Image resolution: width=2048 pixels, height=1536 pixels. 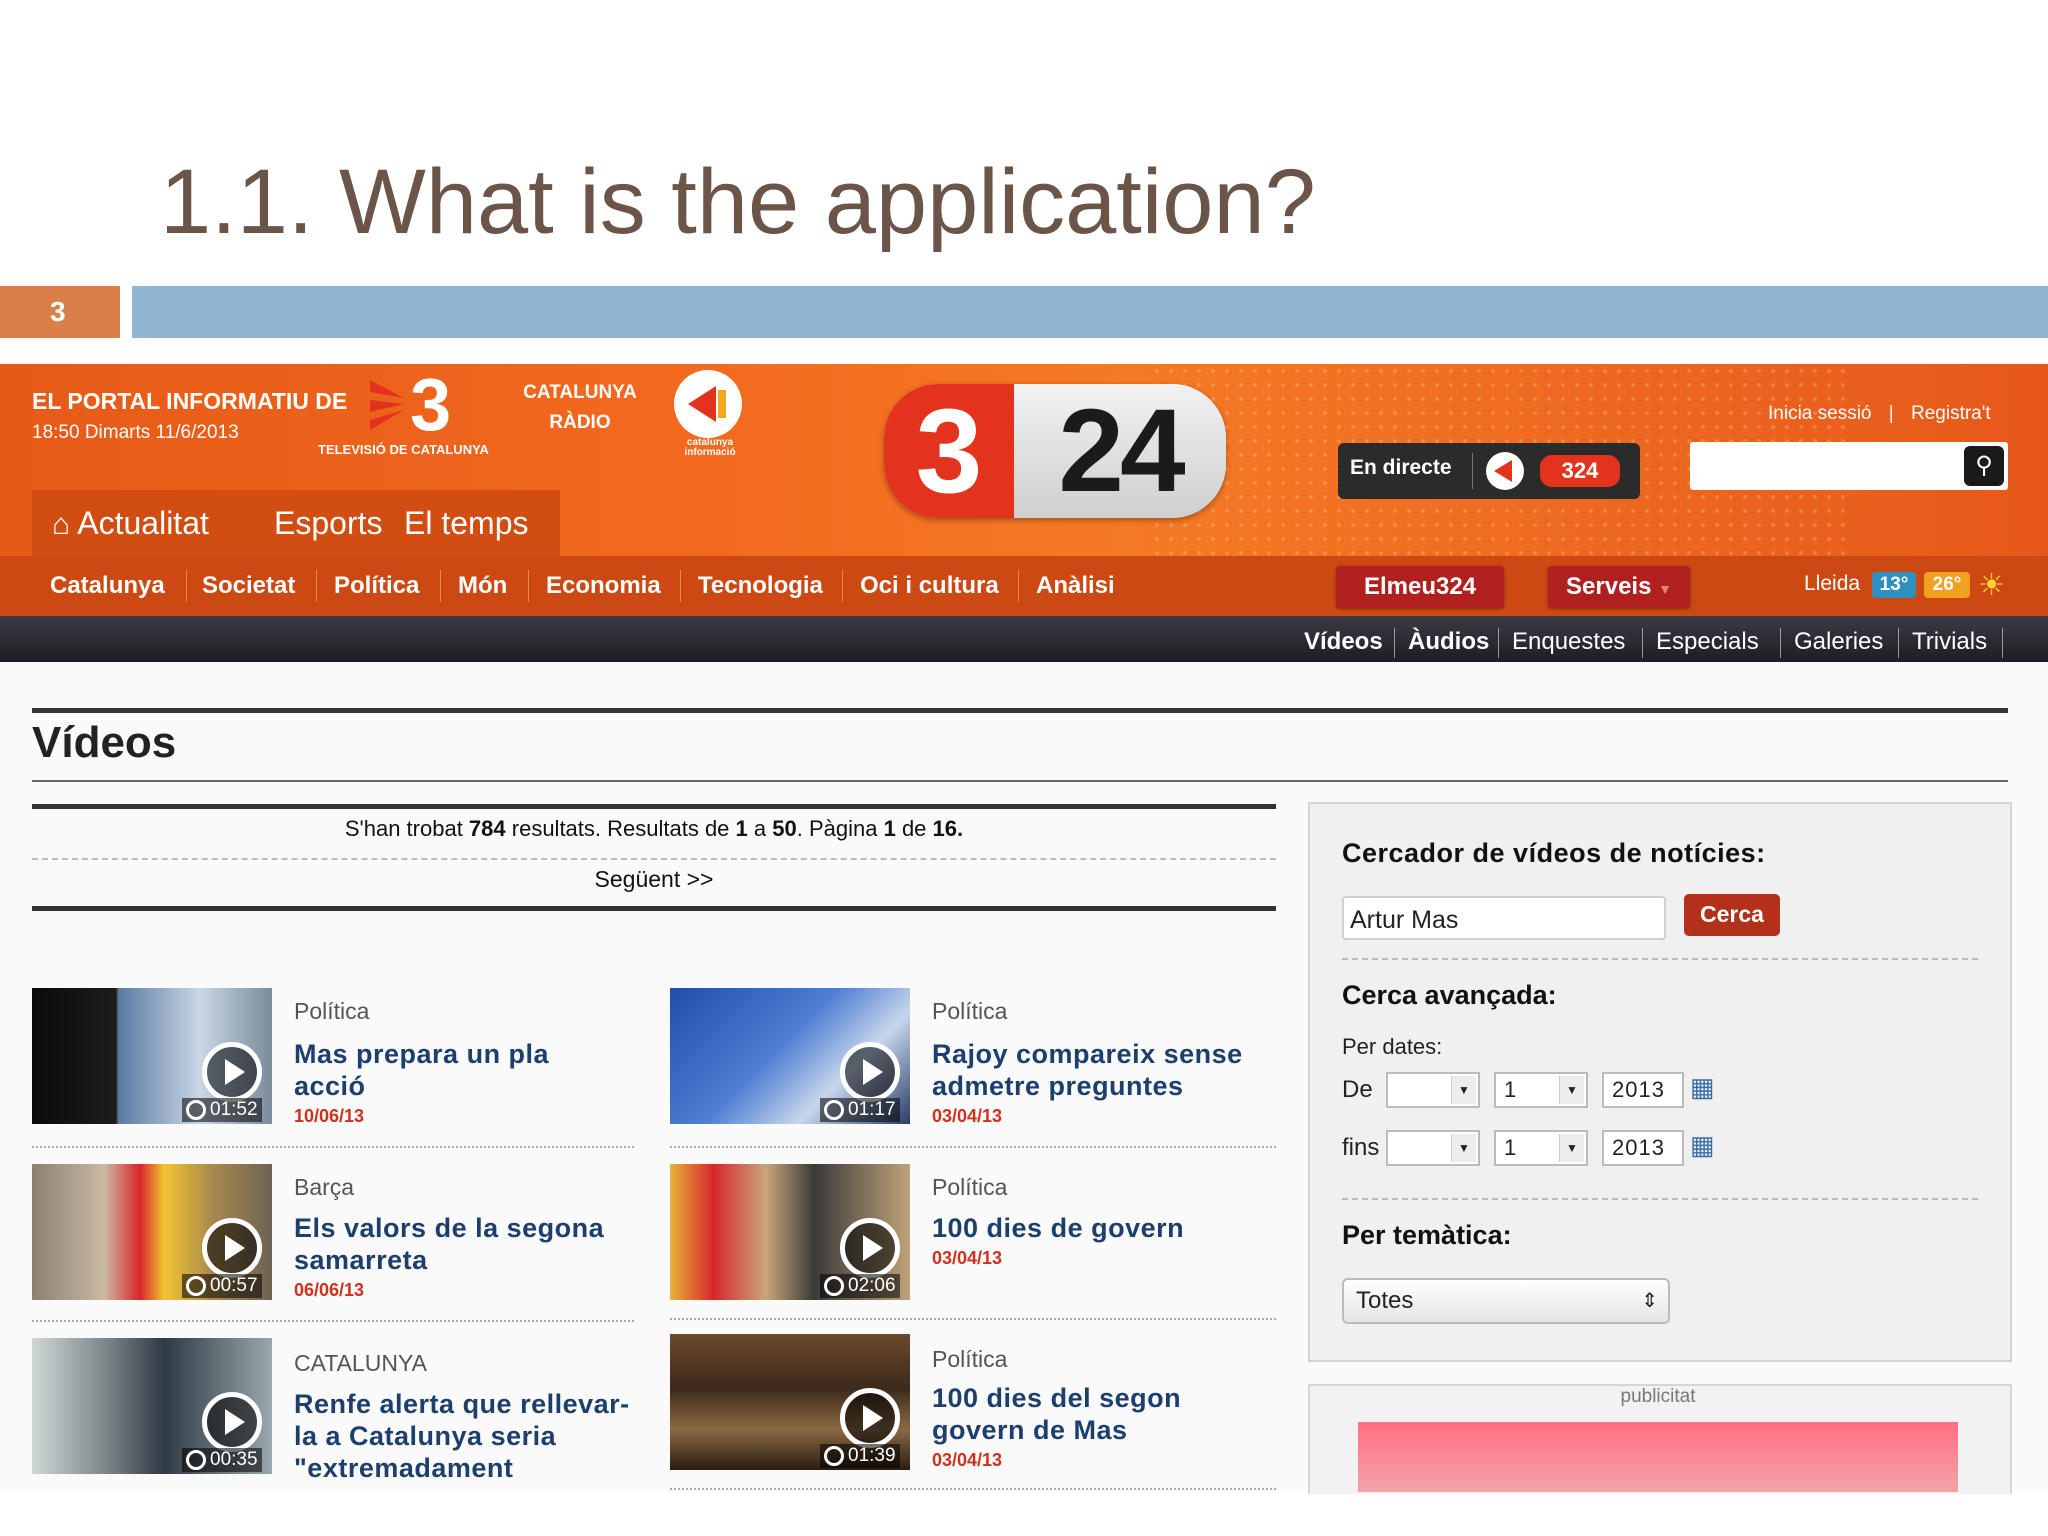 I want to click on results-rule-top, so click(x=654, y=806).